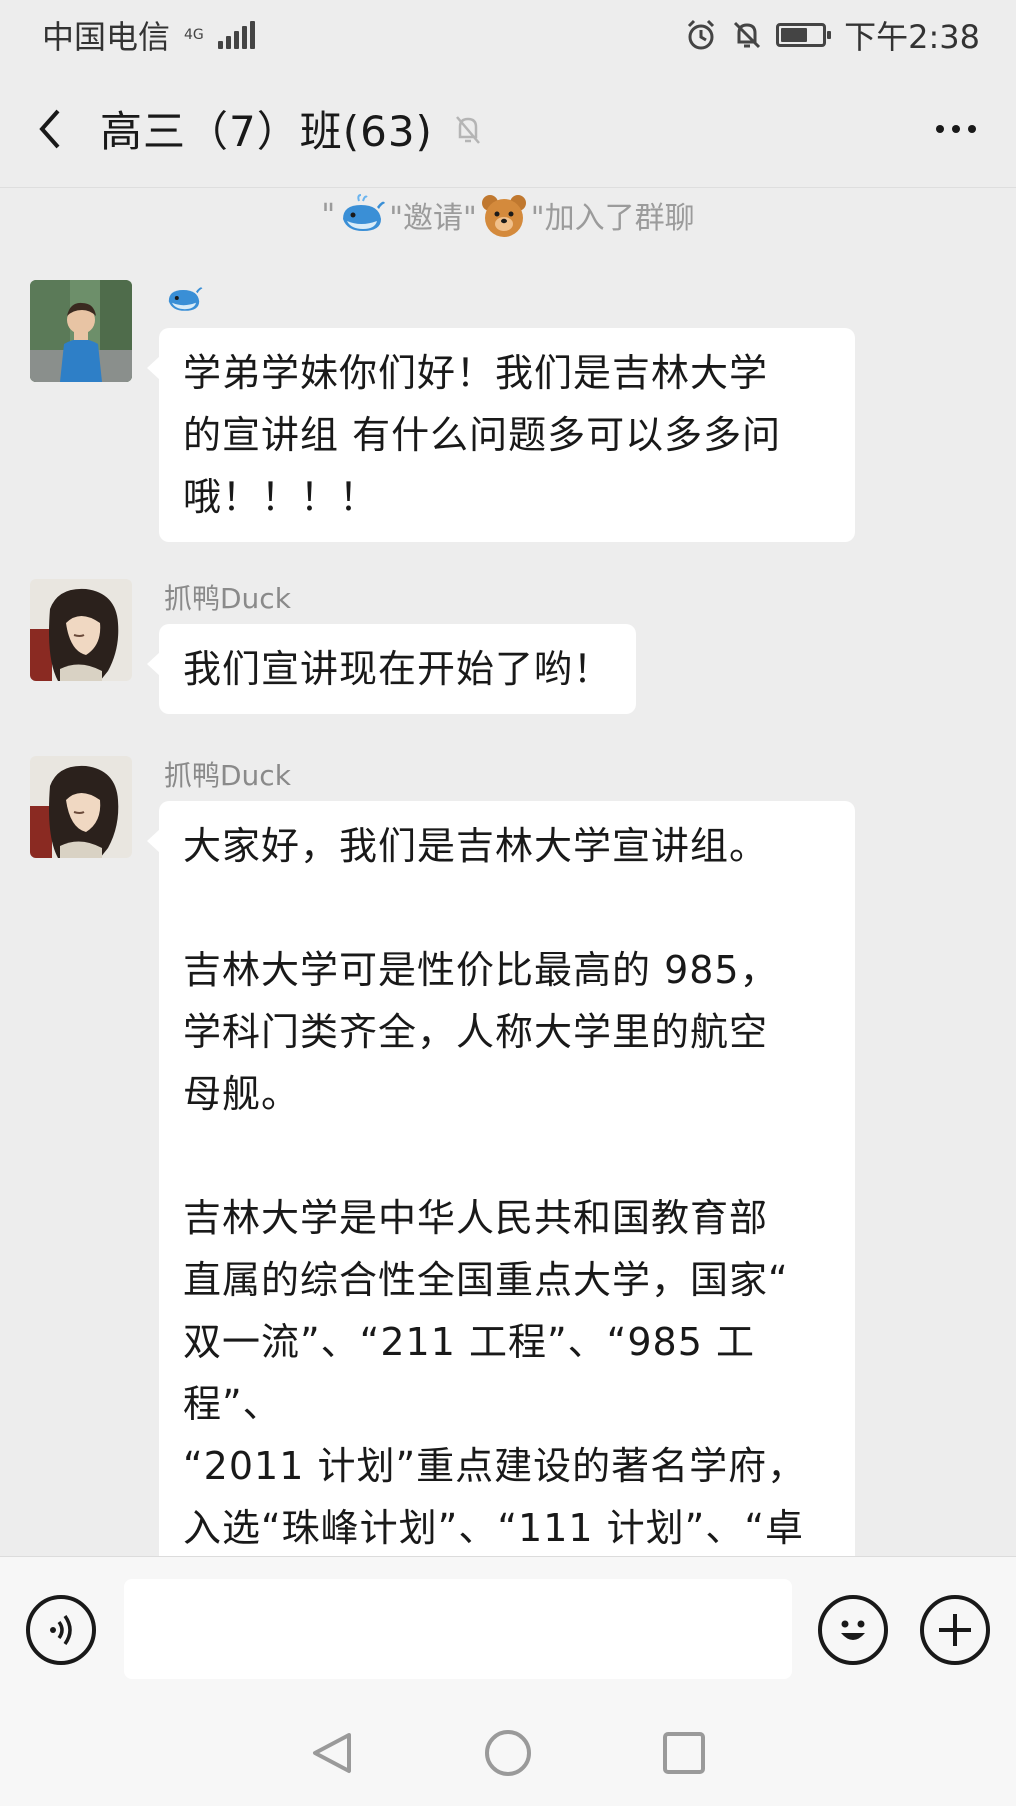  What do you see at coordinates (458, 1629) in the screenshot?
I see `message-input` at bounding box center [458, 1629].